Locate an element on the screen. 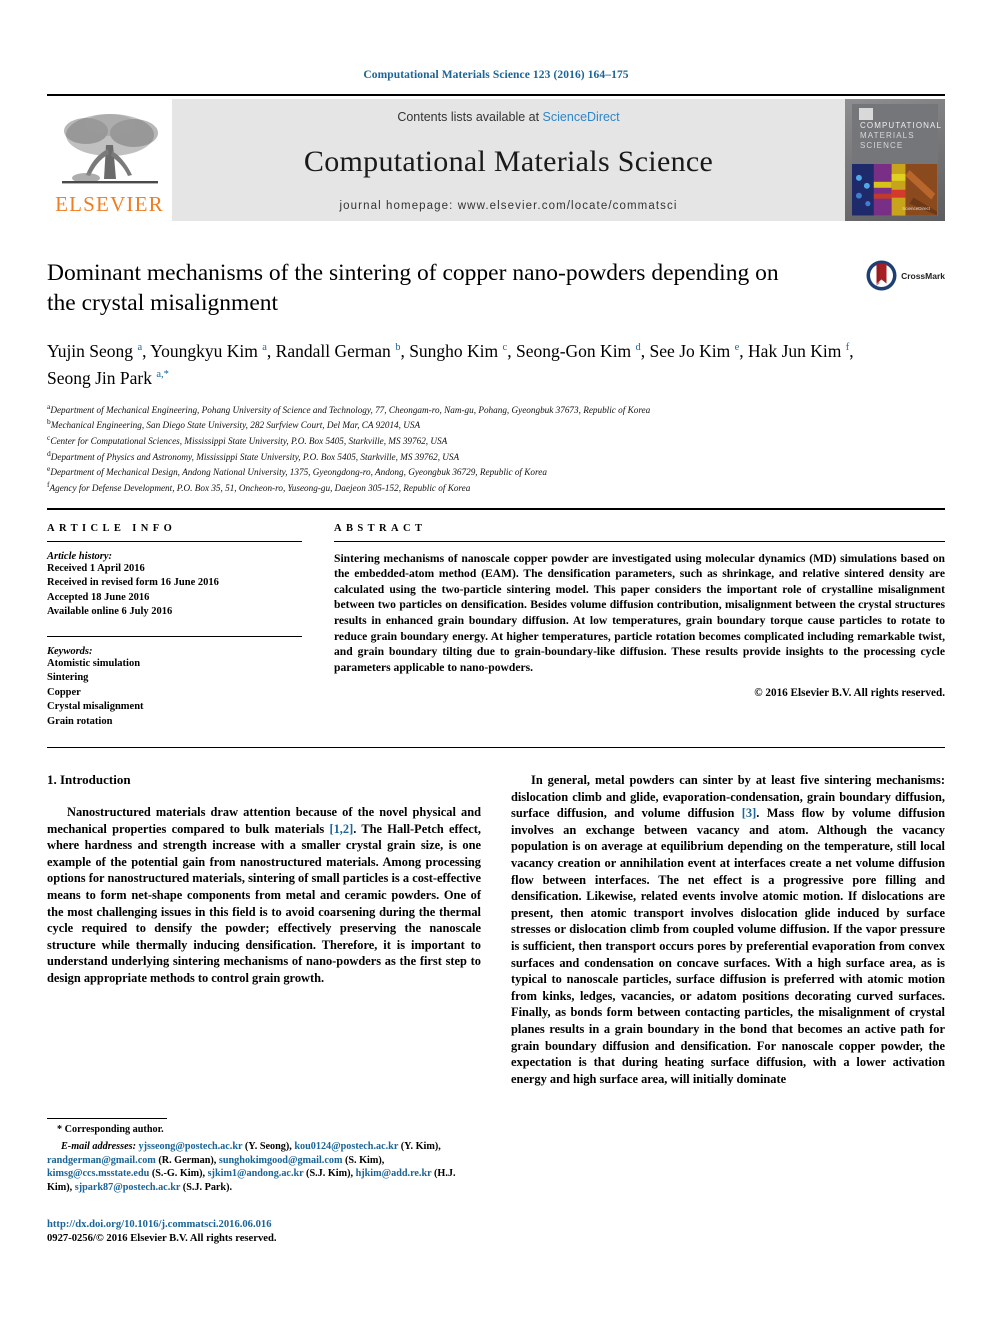  elsevier-logo: ELSEVIER is located at coordinates (109, 160).